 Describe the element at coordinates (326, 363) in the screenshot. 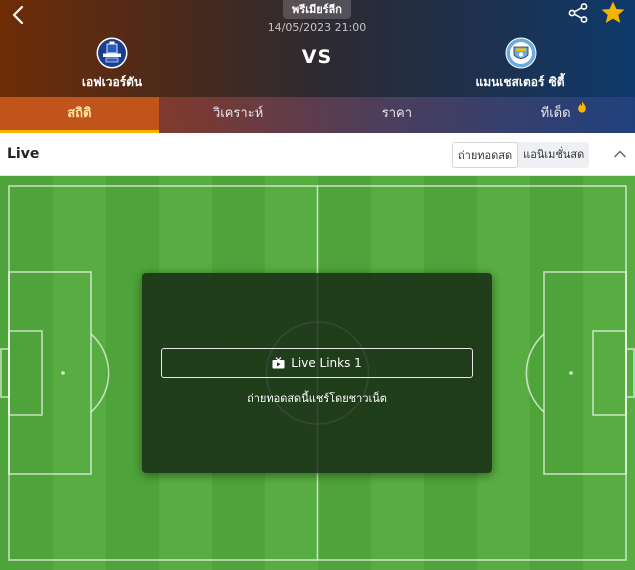

I see `live-link-label: Live Links 1` at that location.